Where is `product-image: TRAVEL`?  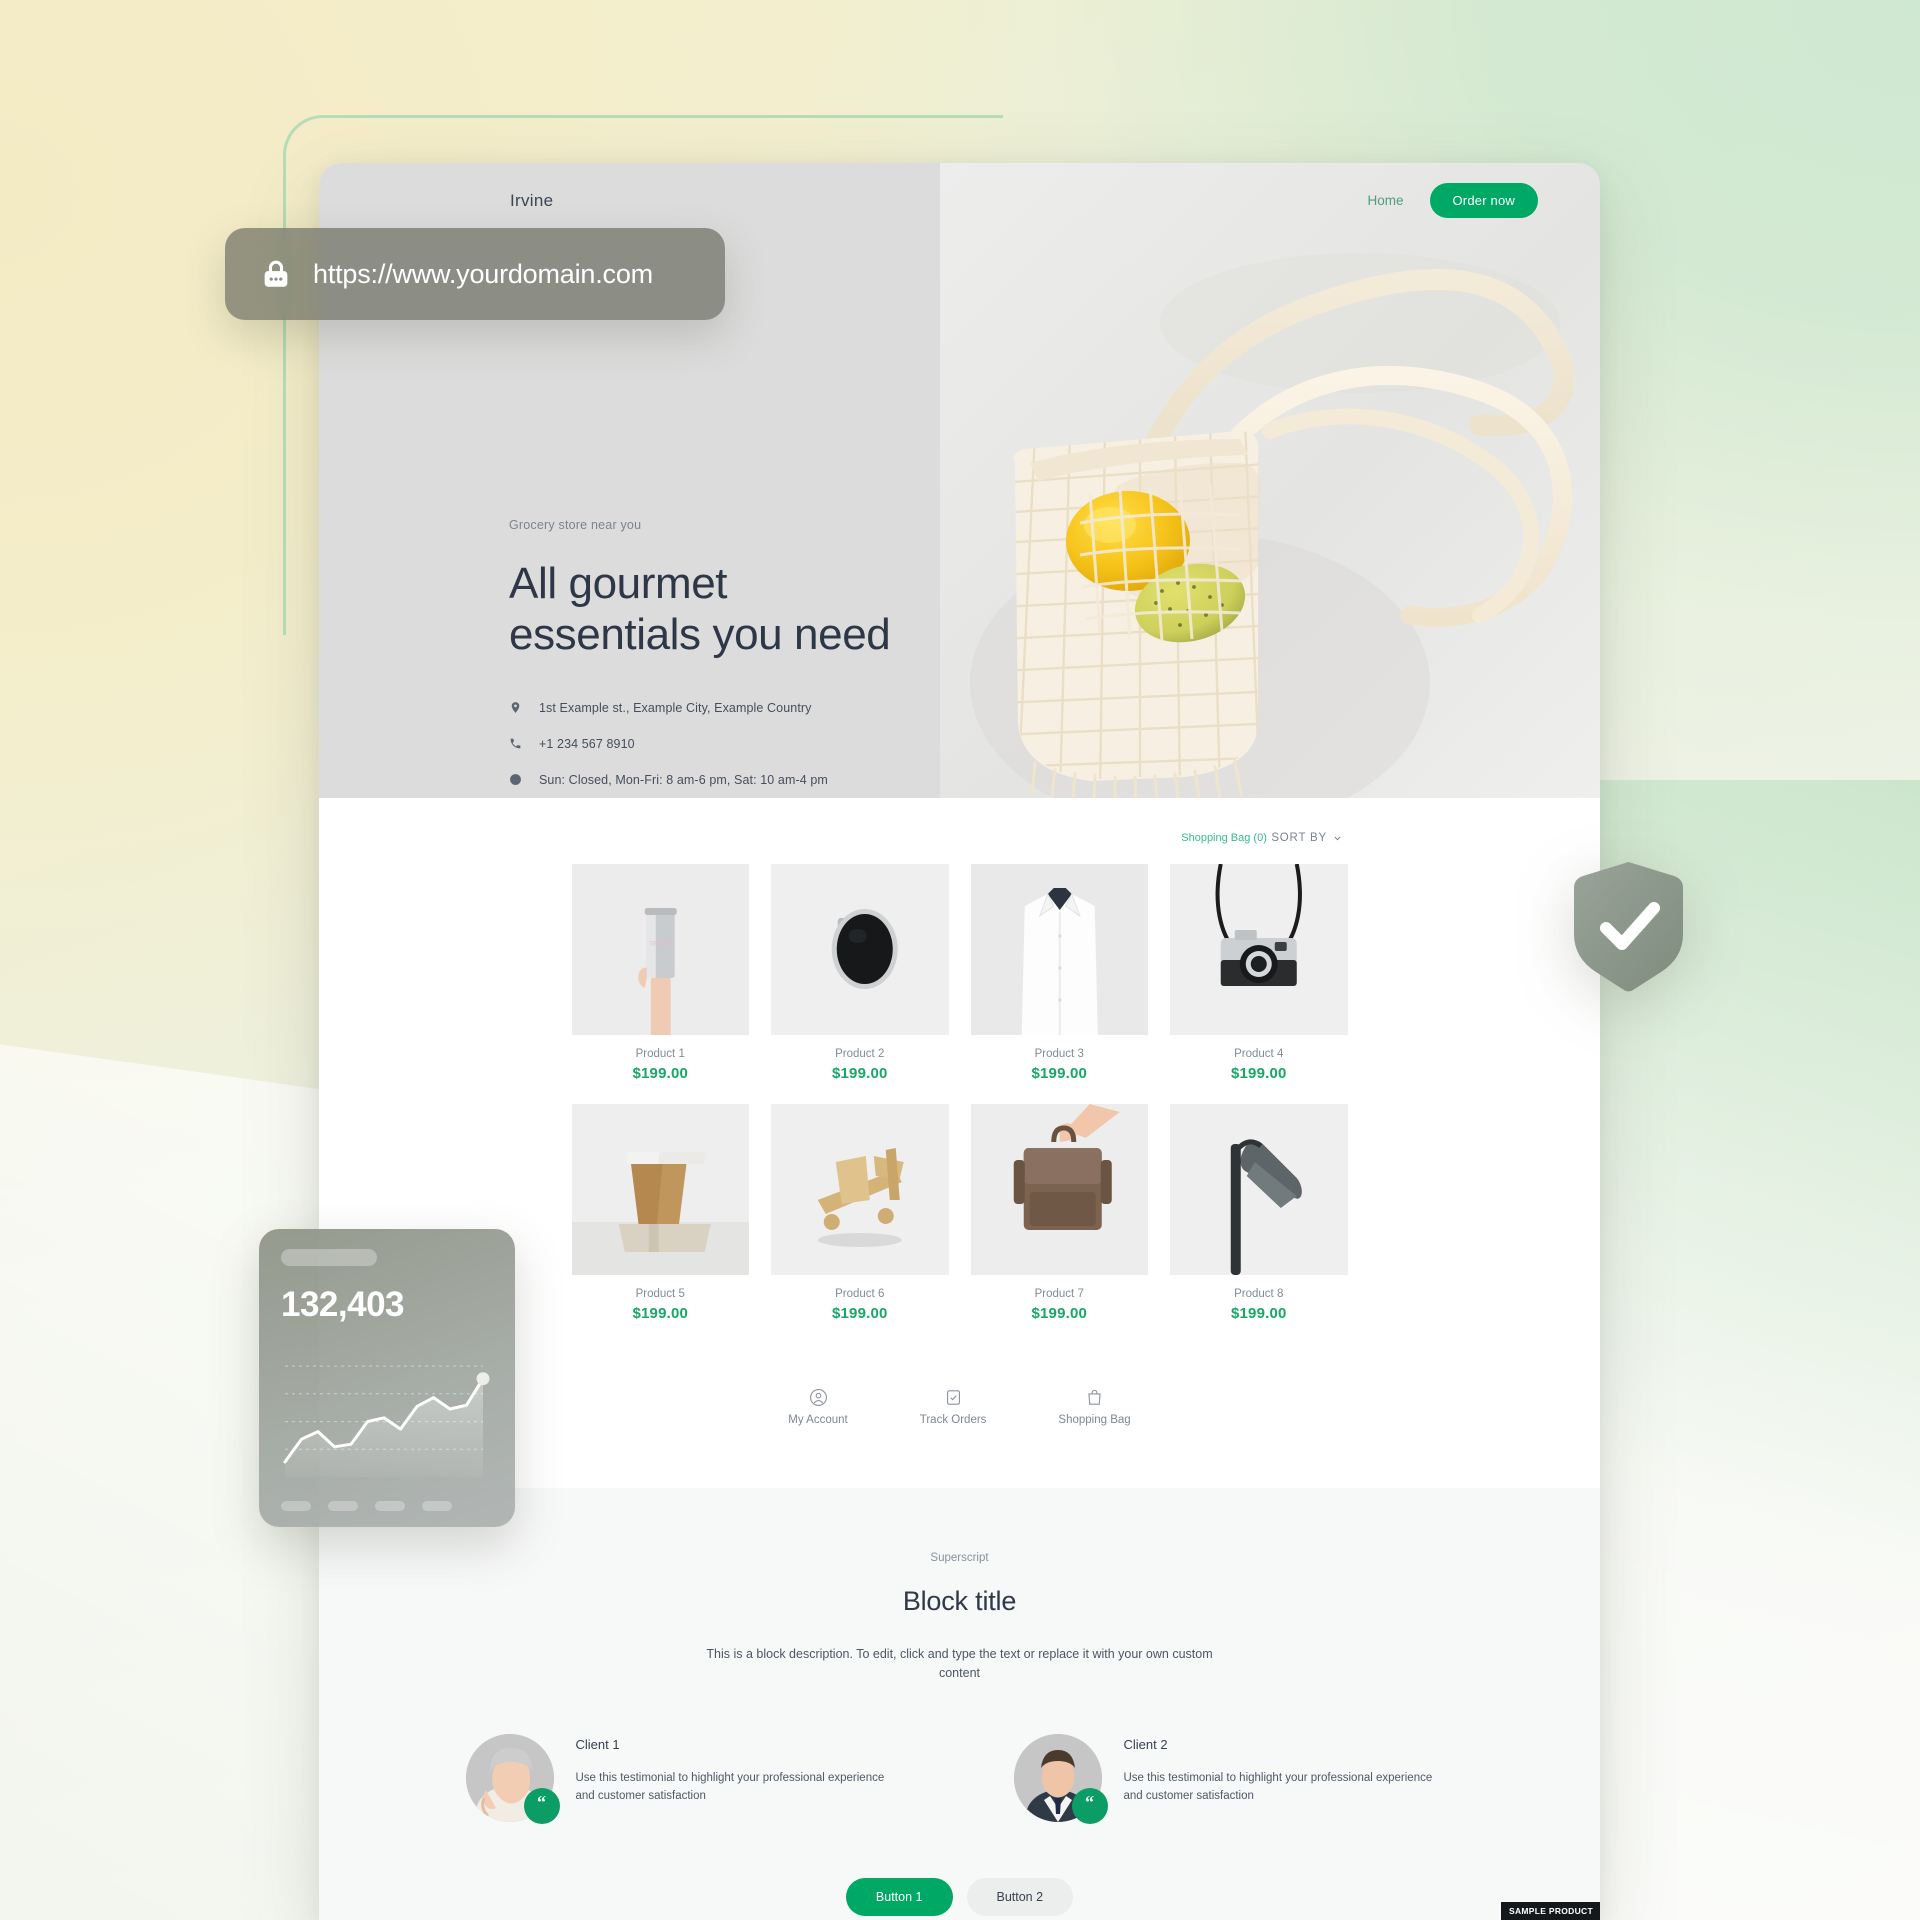
product-image: TRAVEL is located at coordinates (660, 949).